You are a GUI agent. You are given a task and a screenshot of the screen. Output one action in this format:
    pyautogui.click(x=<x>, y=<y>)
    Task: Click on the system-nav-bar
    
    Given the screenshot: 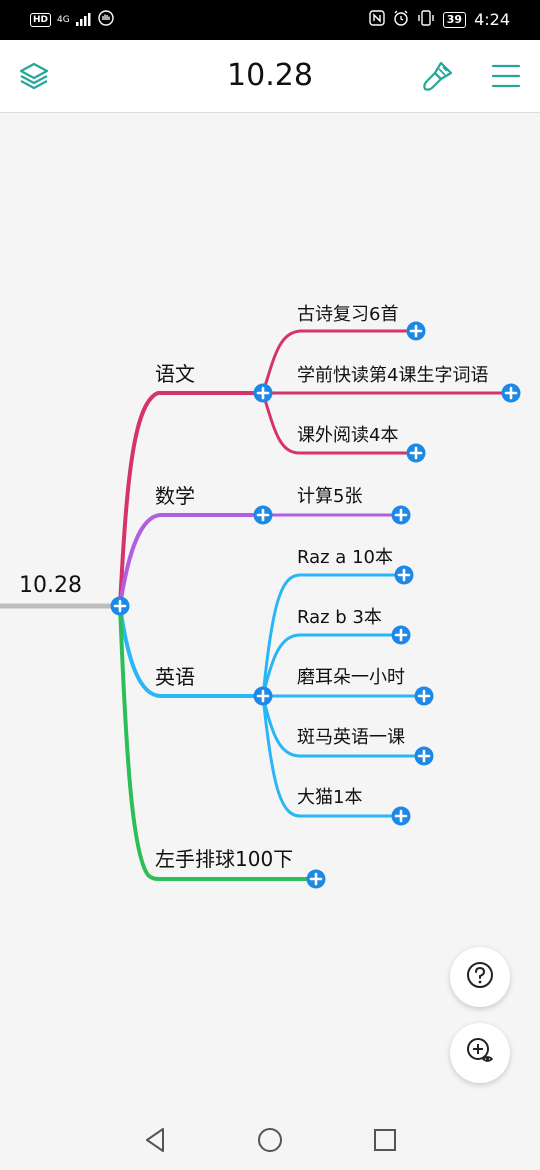 What is the action you would take?
    pyautogui.click(x=270, y=1140)
    